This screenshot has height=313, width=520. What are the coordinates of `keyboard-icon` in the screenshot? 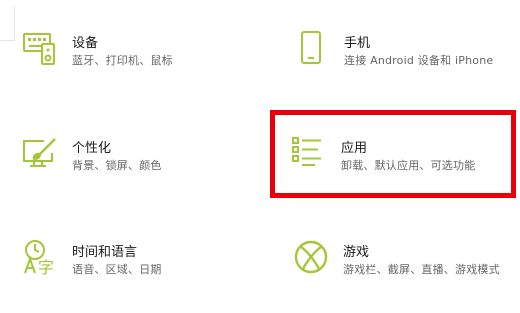 It's located at (40, 48).